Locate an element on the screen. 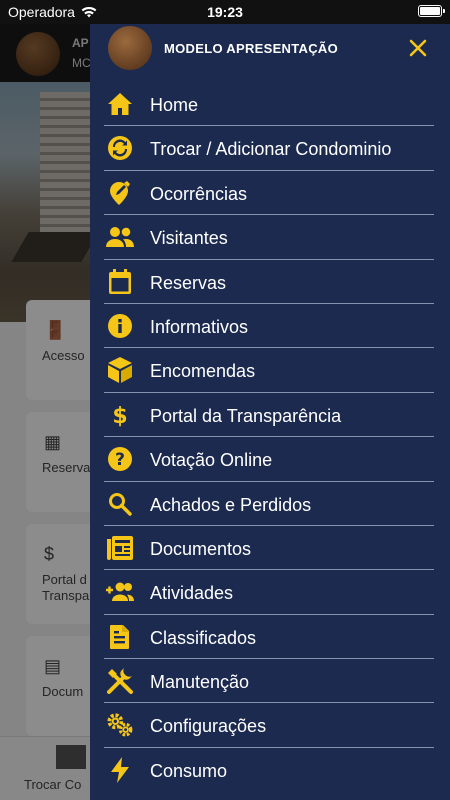  menu-item-label: Home is located at coordinates (174, 105).